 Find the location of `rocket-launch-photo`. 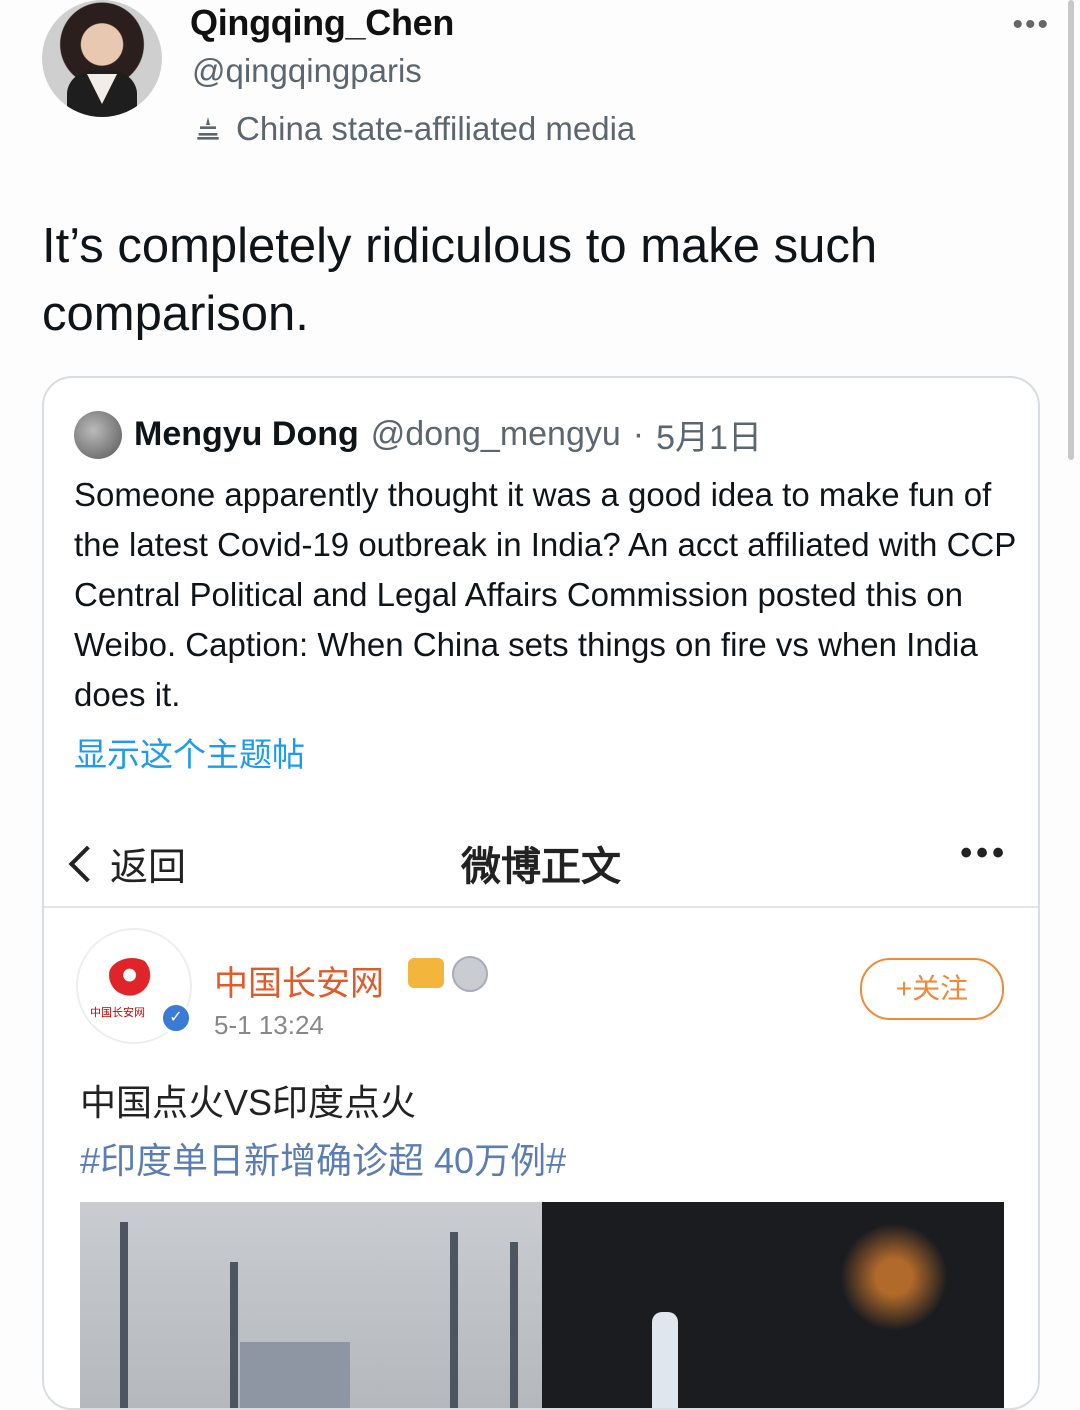

rocket-launch-photo is located at coordinates (311, 1305).